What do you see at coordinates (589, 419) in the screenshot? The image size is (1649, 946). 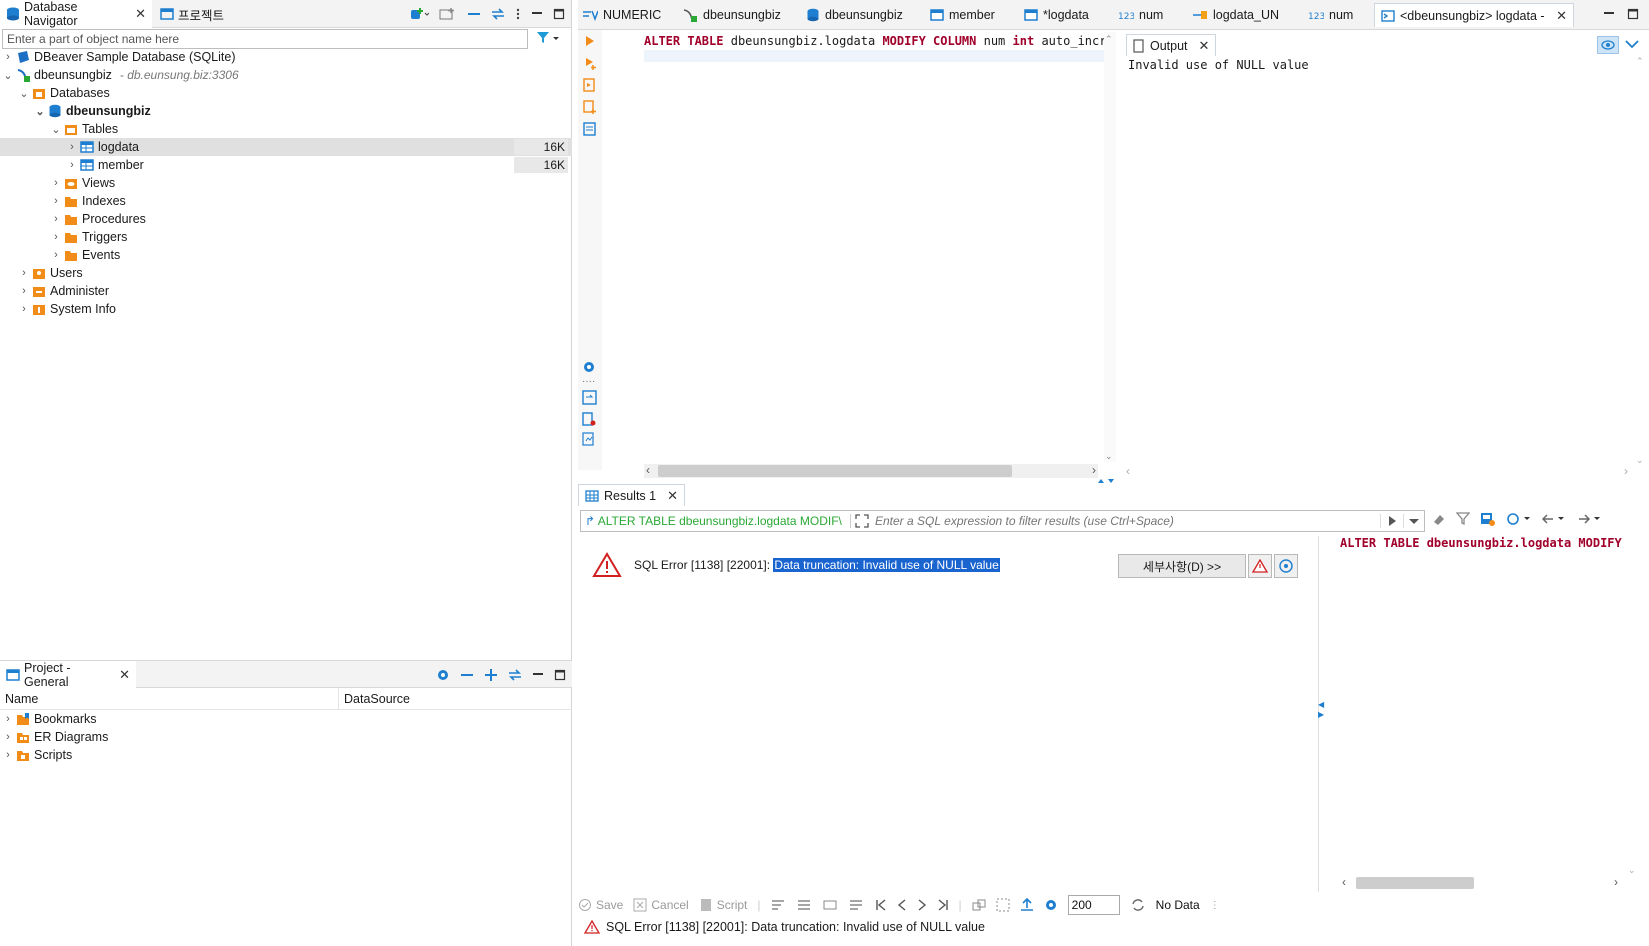 I see `new-script-icon` at bounding box center [589, 419].